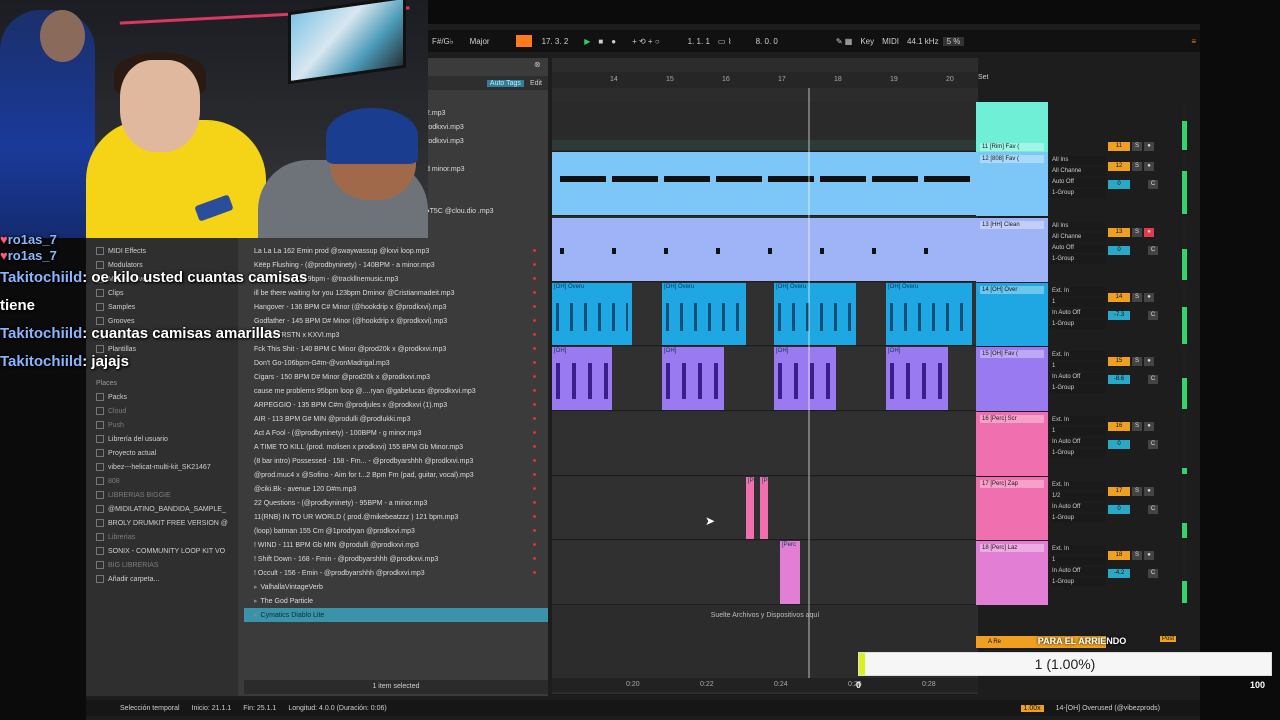 The image size is (1280, 720). Describe the element at coordinates (1012, 290) in the screenshot. I see `track-name: 14 [OH] Over` at that location.